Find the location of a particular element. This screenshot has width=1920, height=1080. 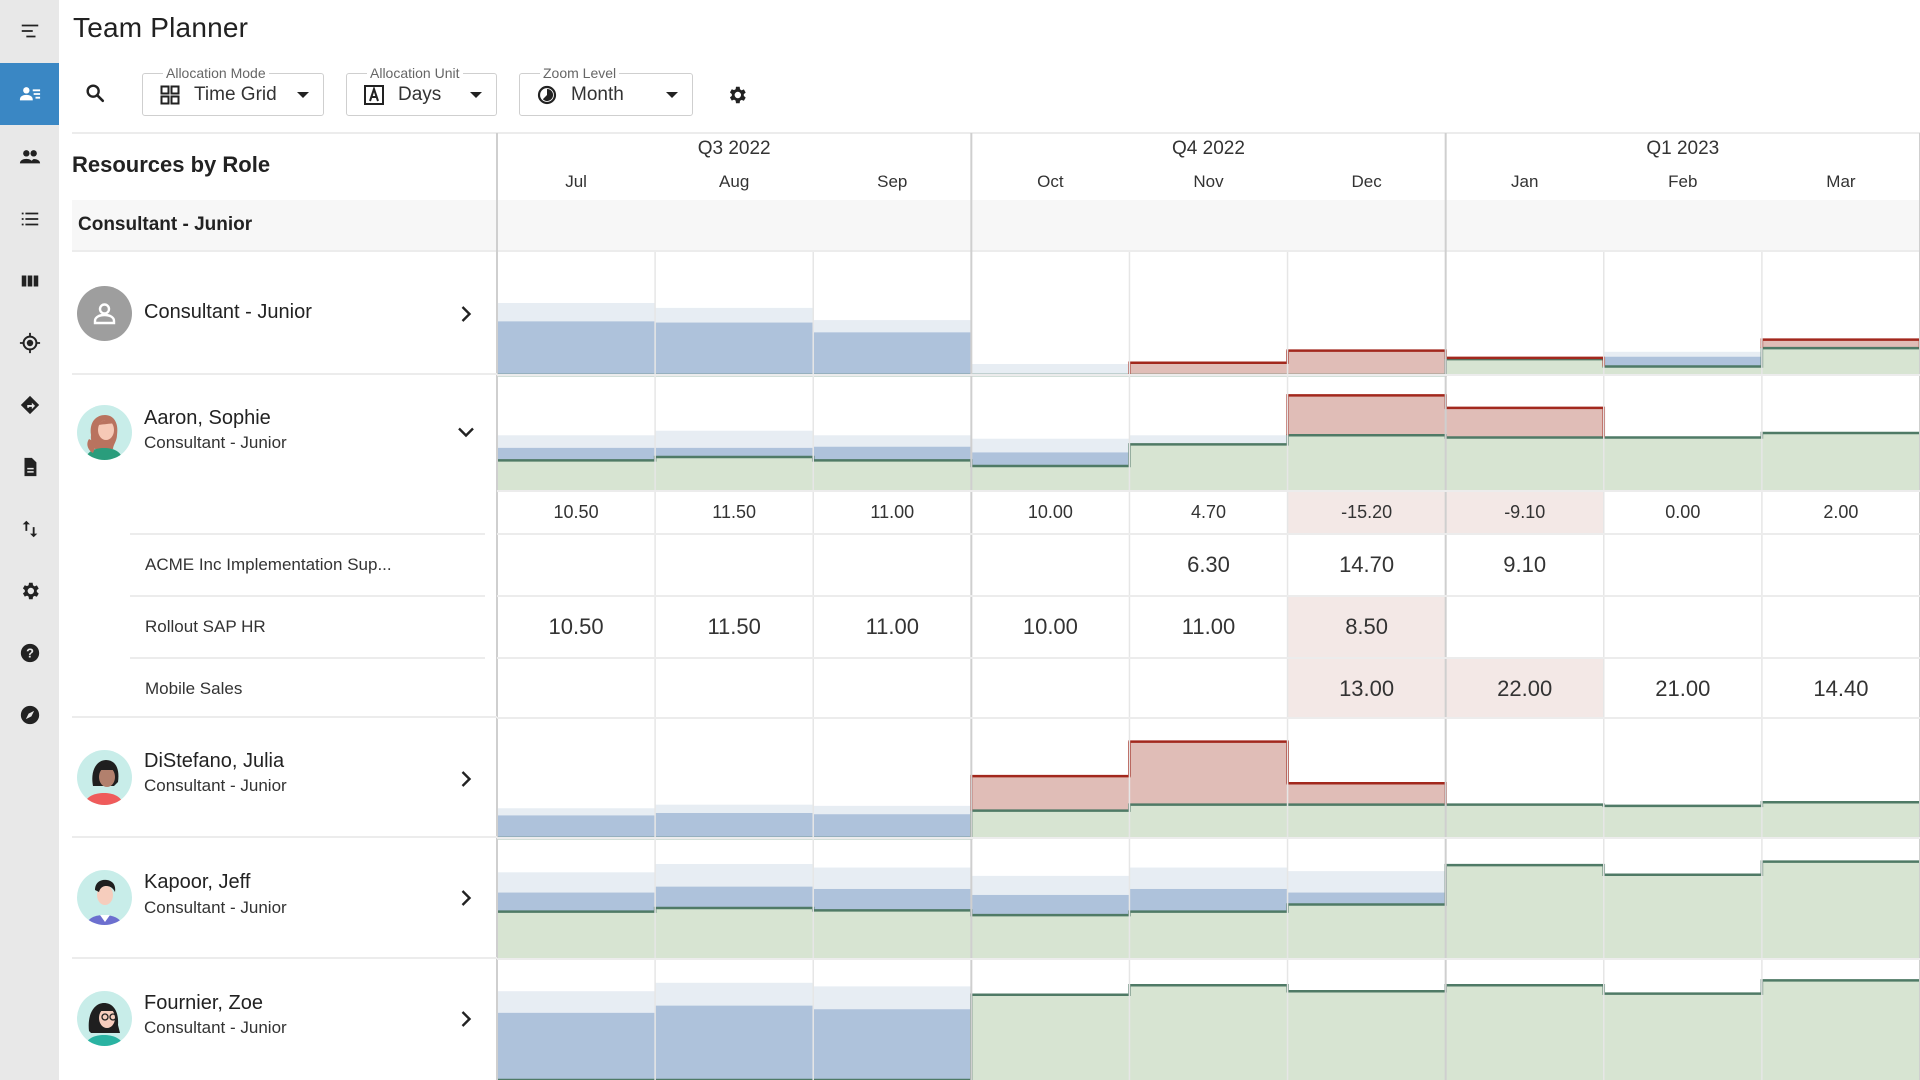

allocation-cell: 14.70 is located at coordinates (1367, 565).